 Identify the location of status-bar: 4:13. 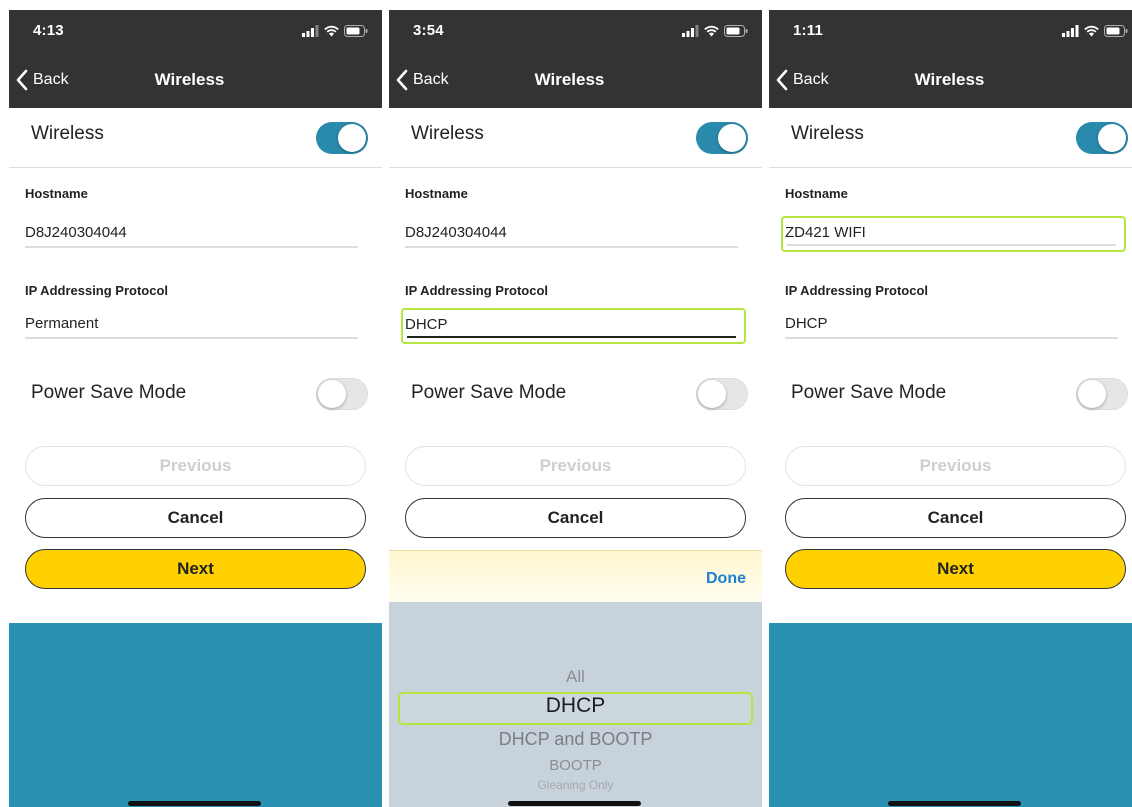
(195, 31).